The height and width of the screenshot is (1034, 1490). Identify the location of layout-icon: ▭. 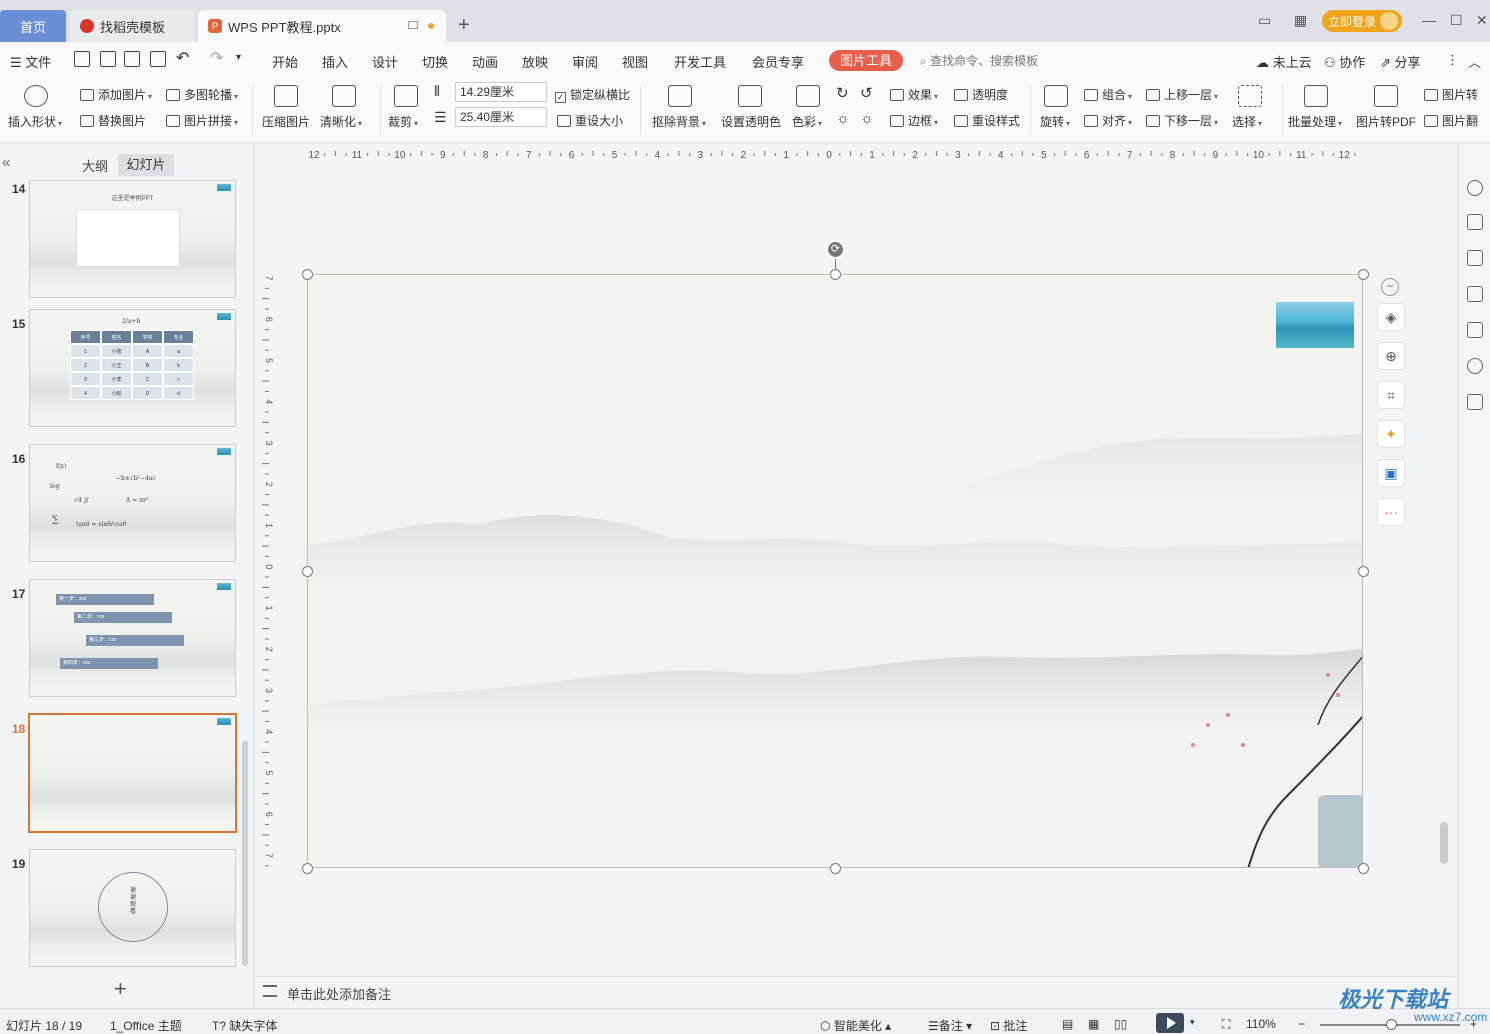
(1264, 20).